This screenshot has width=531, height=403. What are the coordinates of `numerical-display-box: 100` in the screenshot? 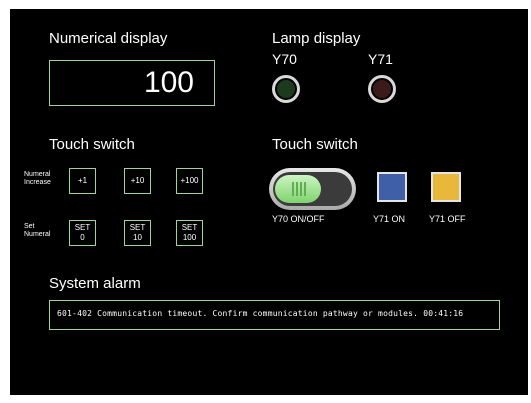 It's located at (132, 83).